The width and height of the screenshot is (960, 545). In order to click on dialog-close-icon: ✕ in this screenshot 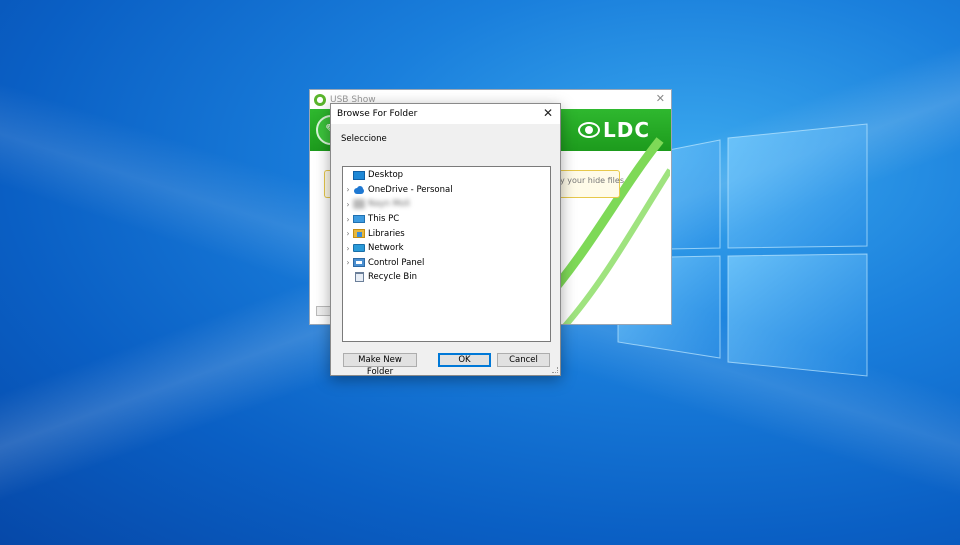, I will do `click(548, 113)`.